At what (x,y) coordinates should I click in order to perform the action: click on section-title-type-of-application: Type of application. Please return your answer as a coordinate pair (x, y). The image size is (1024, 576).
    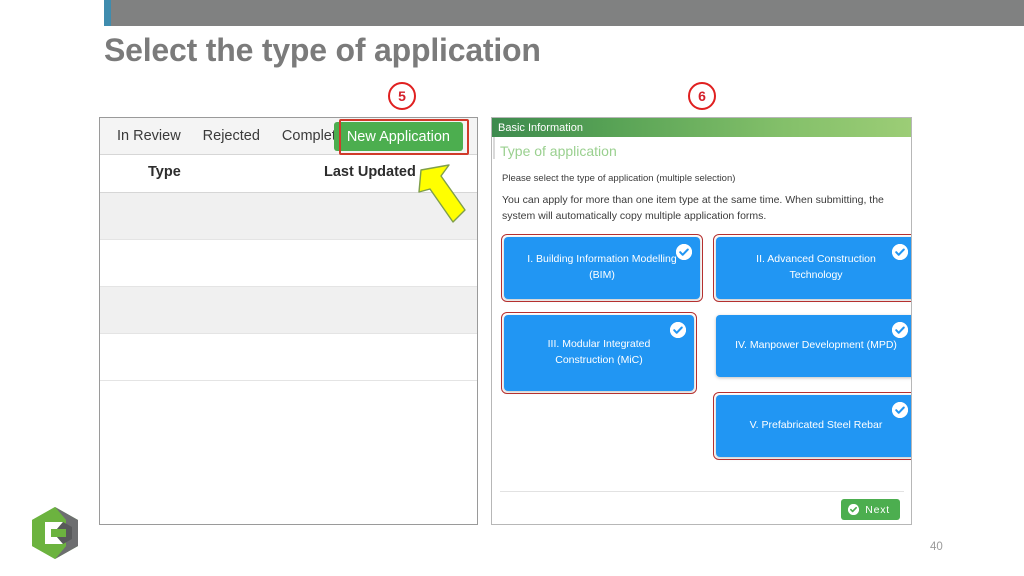
    Looking at the image, I should click on (702, 148).